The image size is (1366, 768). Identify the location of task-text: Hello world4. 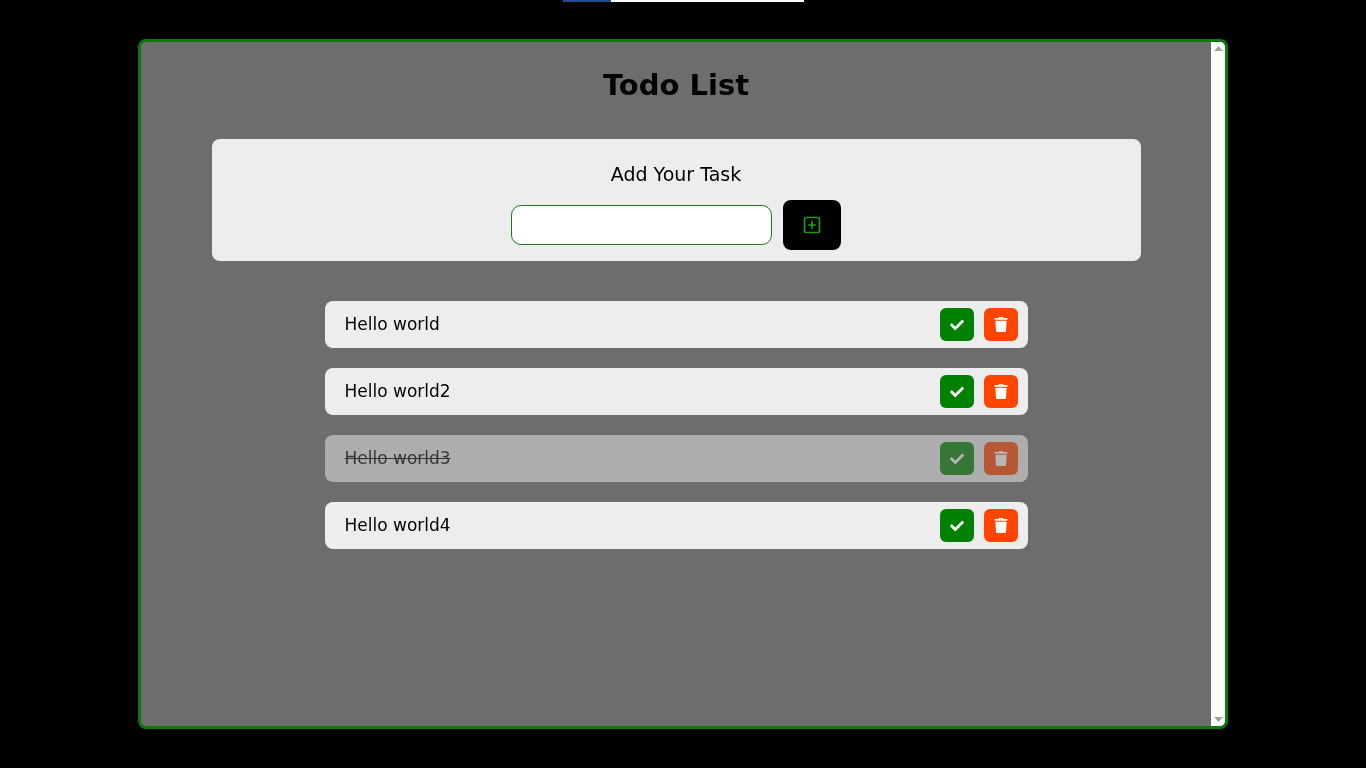
(397, 525).